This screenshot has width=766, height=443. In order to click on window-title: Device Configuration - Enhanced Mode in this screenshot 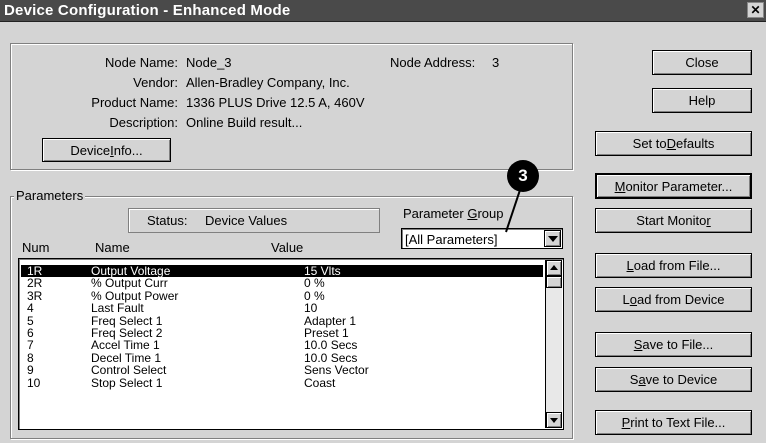, I will do `click(147, 10)`.